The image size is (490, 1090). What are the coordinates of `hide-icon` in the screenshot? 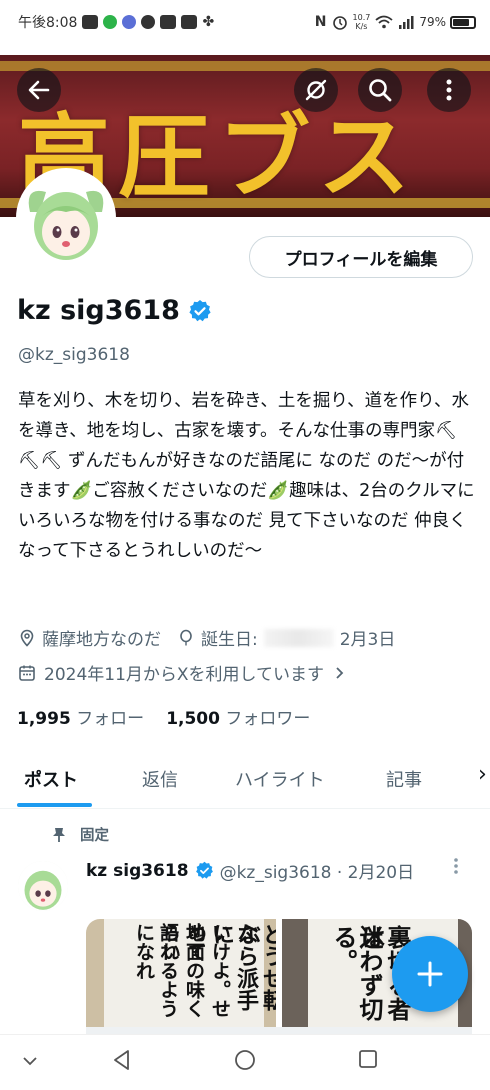 It's located at (316, 90).